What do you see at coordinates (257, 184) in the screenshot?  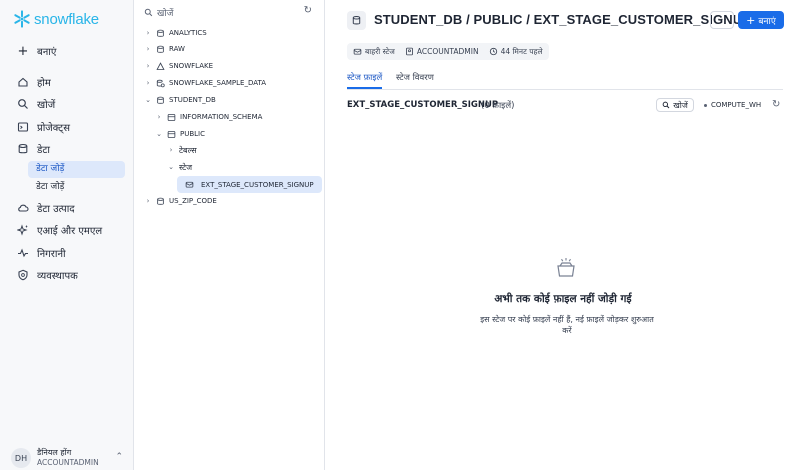 I see `tree-label: EXT_STAGE_CUSTOMER_SIGNUP` at bounding box center [257, 184].